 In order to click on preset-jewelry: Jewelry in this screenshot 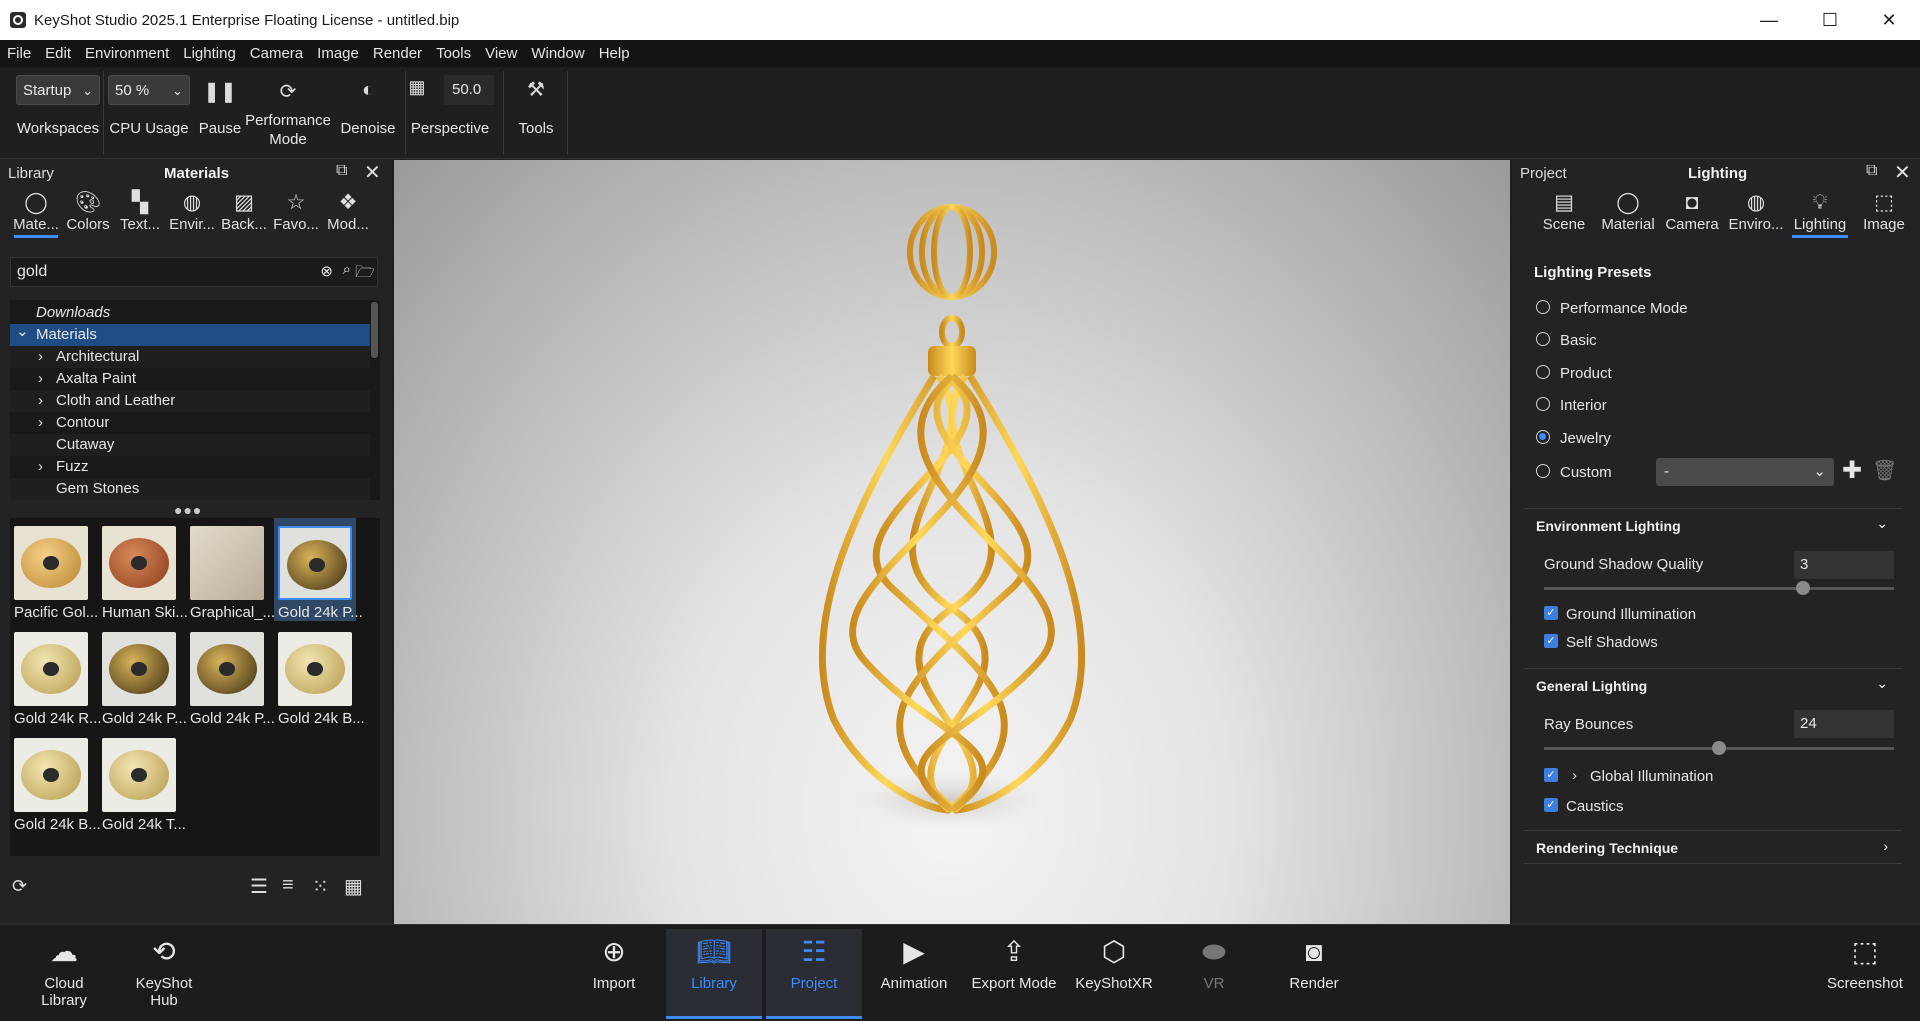, I will do `click(1661, 440)`.